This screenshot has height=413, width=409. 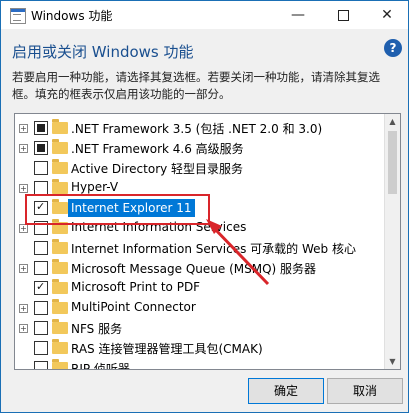 I want to click on page-heading: 启用或关闭 Windows 功能, so click(x=103, y=52).